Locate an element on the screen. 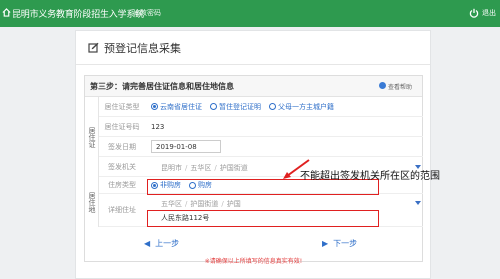 The width and height of the screenshot is (500, 279). change-password-link: 修改密码 is located at coordinates (147, 13).